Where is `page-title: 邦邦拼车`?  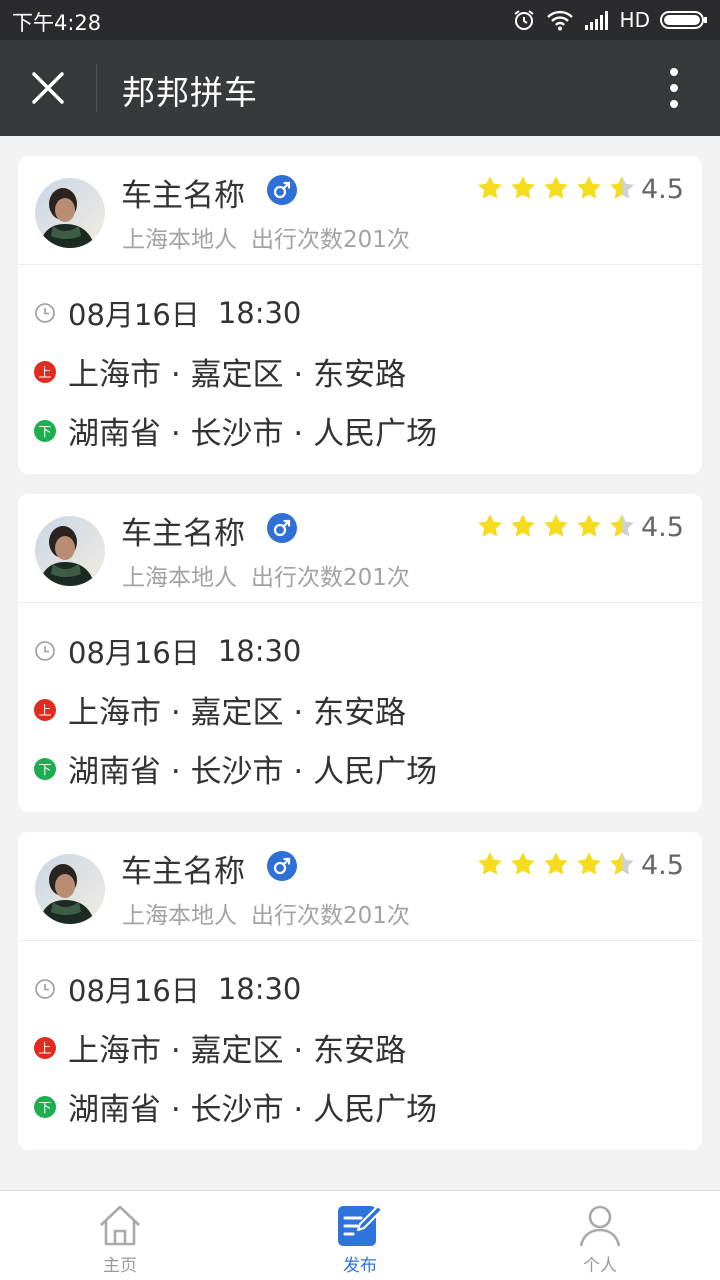
page-title: 邦邦拼车 is located at coordinates (190, 92).